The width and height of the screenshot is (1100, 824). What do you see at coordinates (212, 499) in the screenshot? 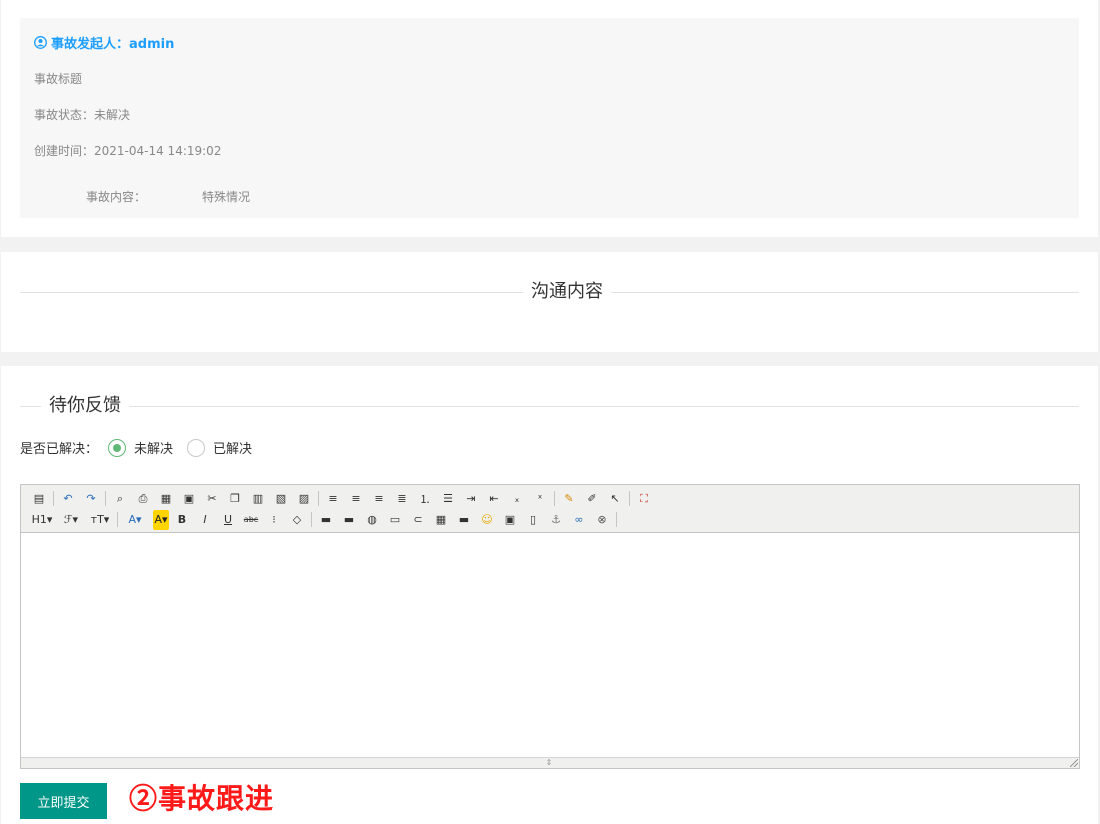
I see `cut-icon: ✂` at bounding box center [212, 499].